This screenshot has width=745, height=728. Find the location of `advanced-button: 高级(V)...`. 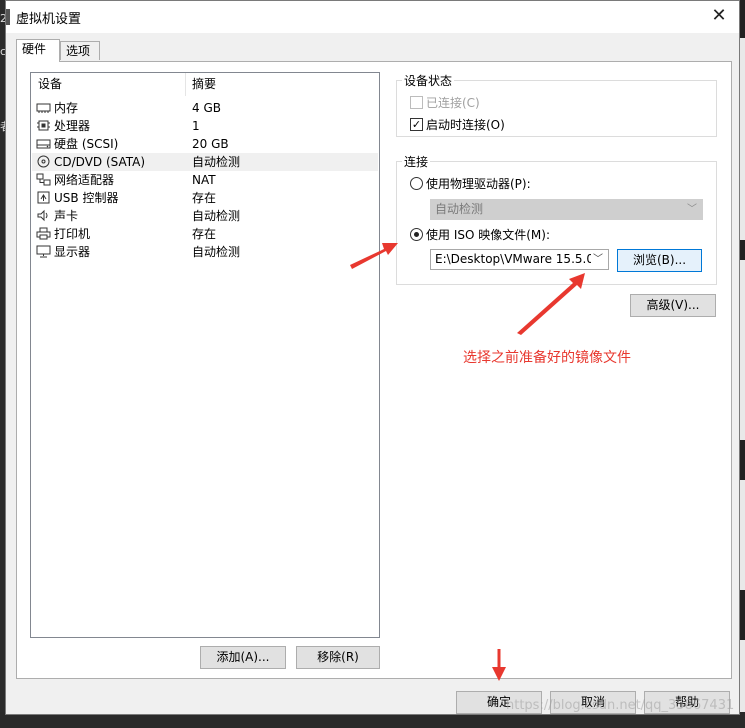

advanced-button: 高级(V)... is located at coordinates (673, 305).